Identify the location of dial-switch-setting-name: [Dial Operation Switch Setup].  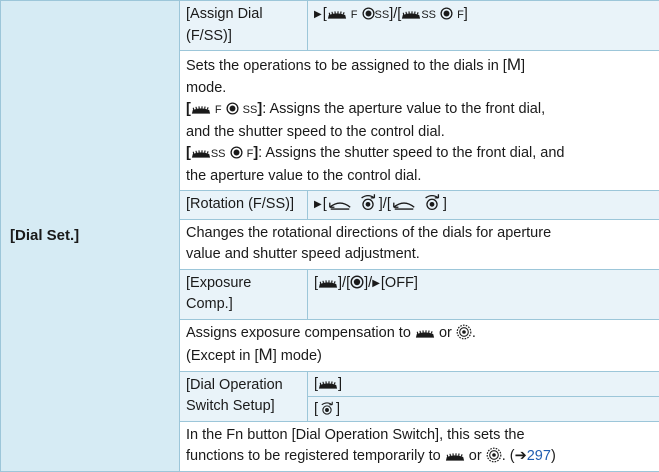
(244, 396).